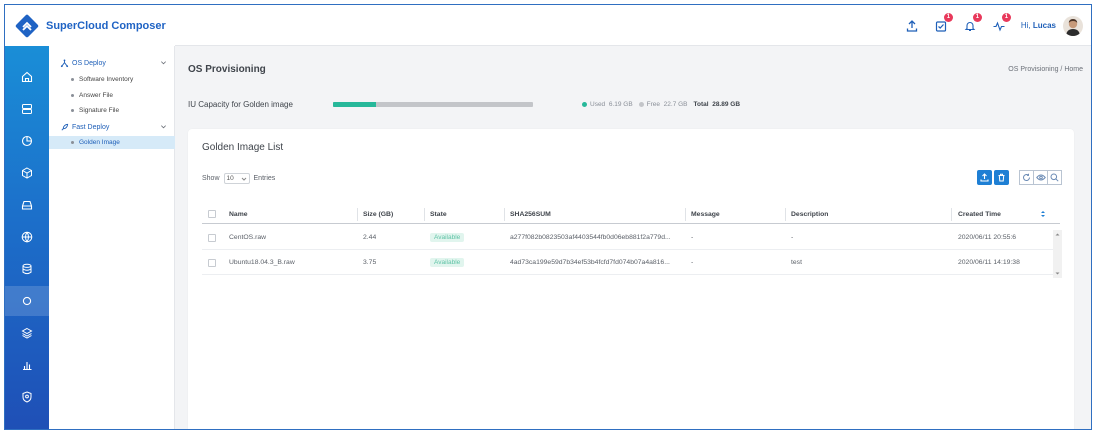 The height and width of the screenshot is (434, 1098). What do you see at coordinates (227, 69) in the screenshot?
I see `page-title: OS Provisioning` at bounding box center [227, 69].